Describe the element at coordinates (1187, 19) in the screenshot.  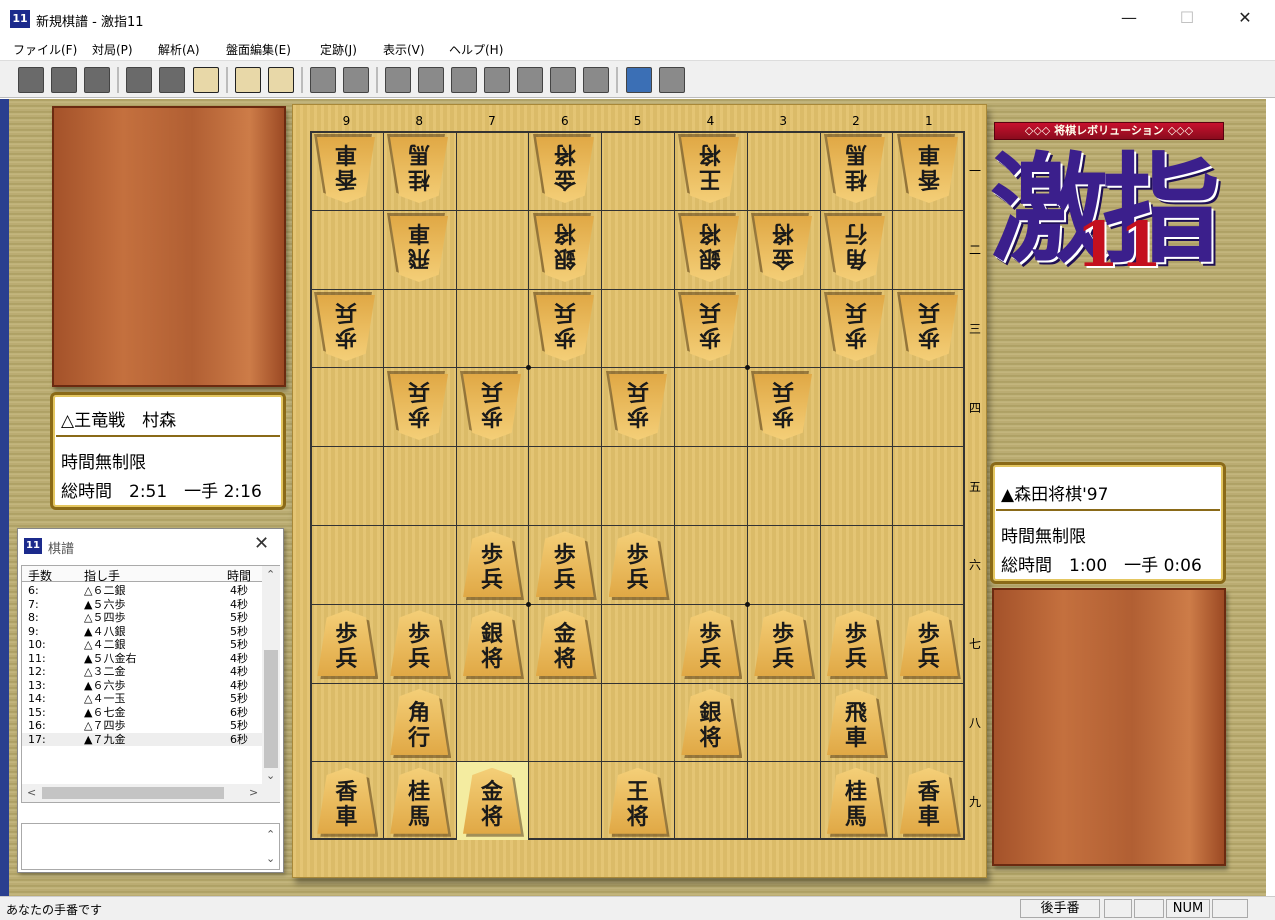
I see `maximize-button: ☐` at that location.